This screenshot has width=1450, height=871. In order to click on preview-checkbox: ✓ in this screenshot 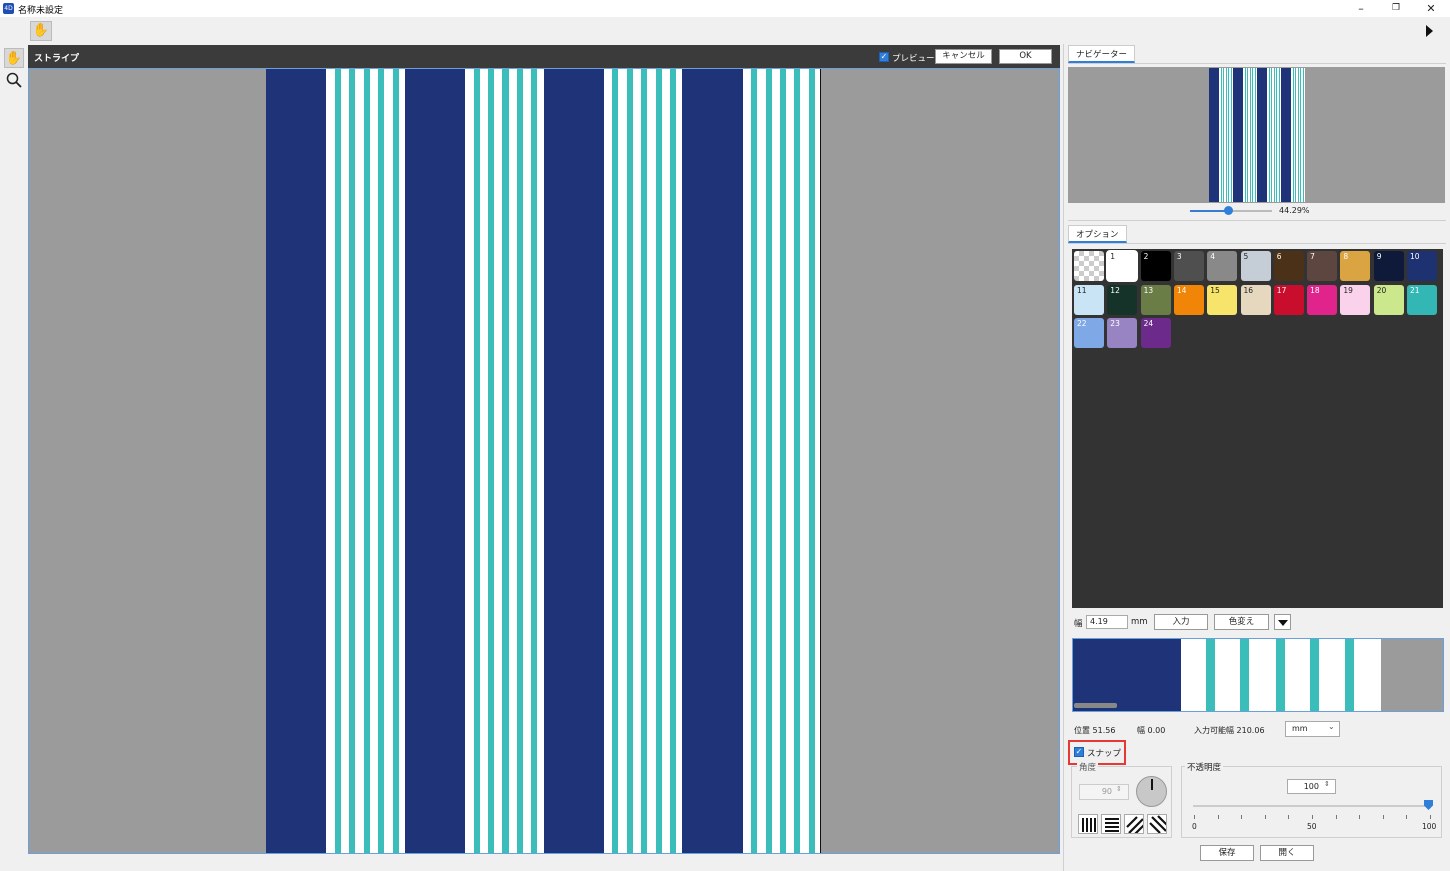, I will do `click(884, 57)`.